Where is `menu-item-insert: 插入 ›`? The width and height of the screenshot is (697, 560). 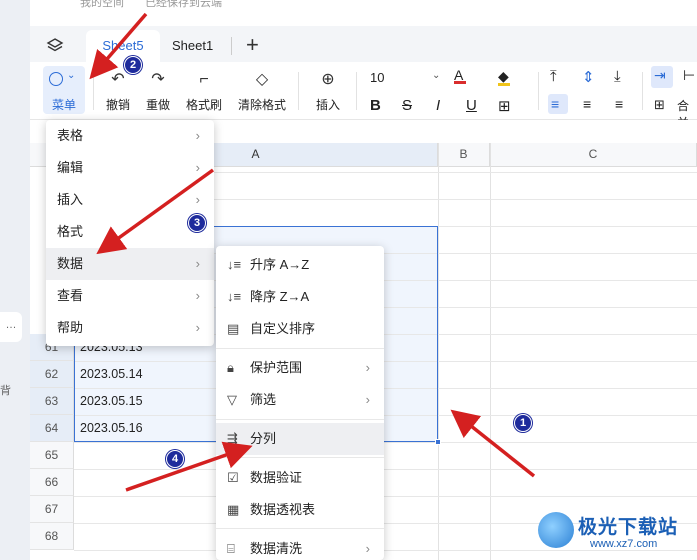 menu-item-insert: 插入 › is located at coordinates (130, 200).